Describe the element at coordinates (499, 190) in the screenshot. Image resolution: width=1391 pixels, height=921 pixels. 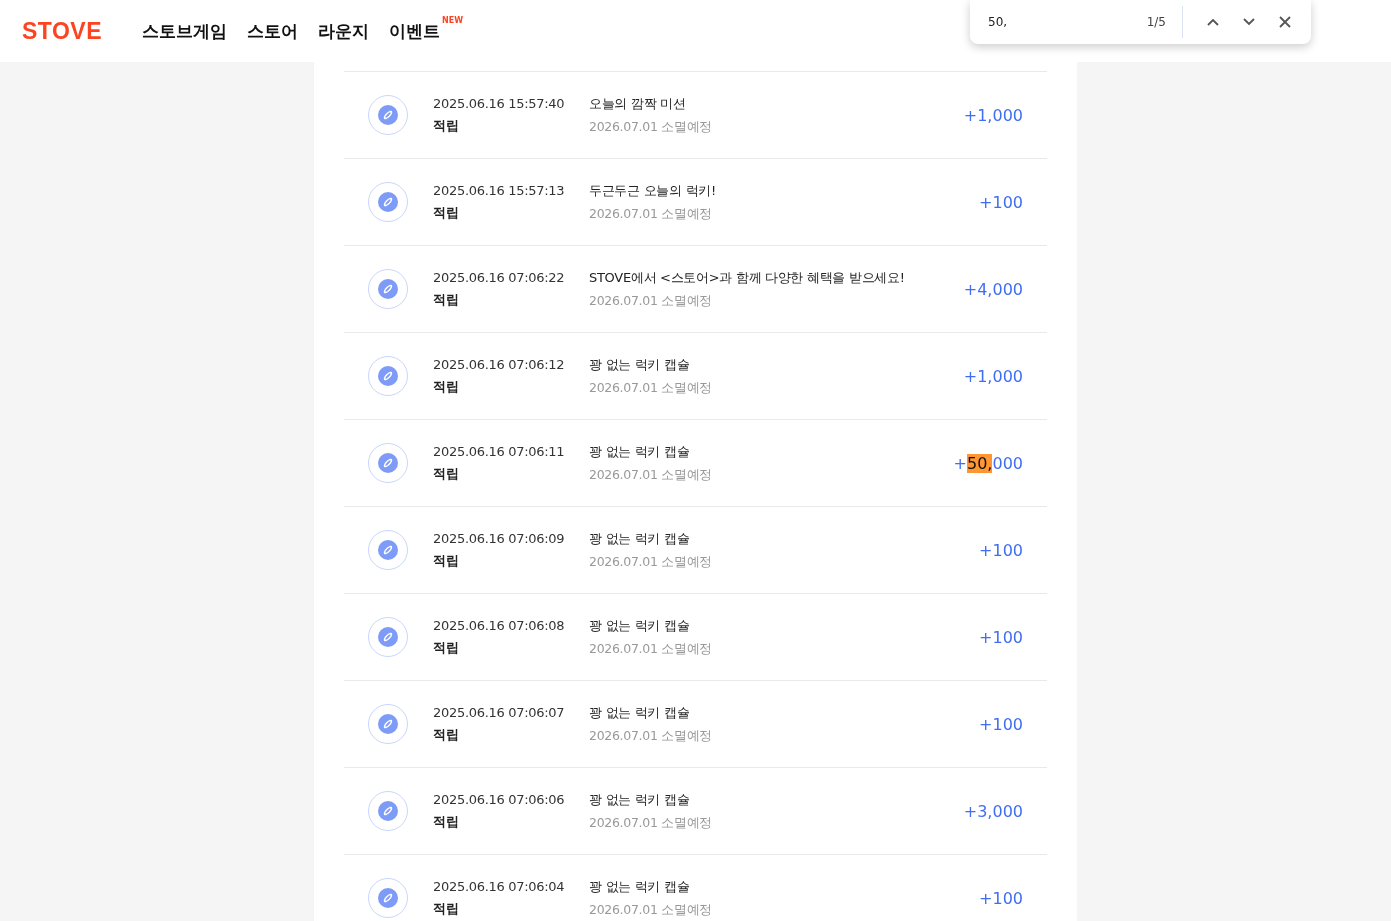
I see `transaction-datetime: 2025.06.16 15:57:13` at that location.